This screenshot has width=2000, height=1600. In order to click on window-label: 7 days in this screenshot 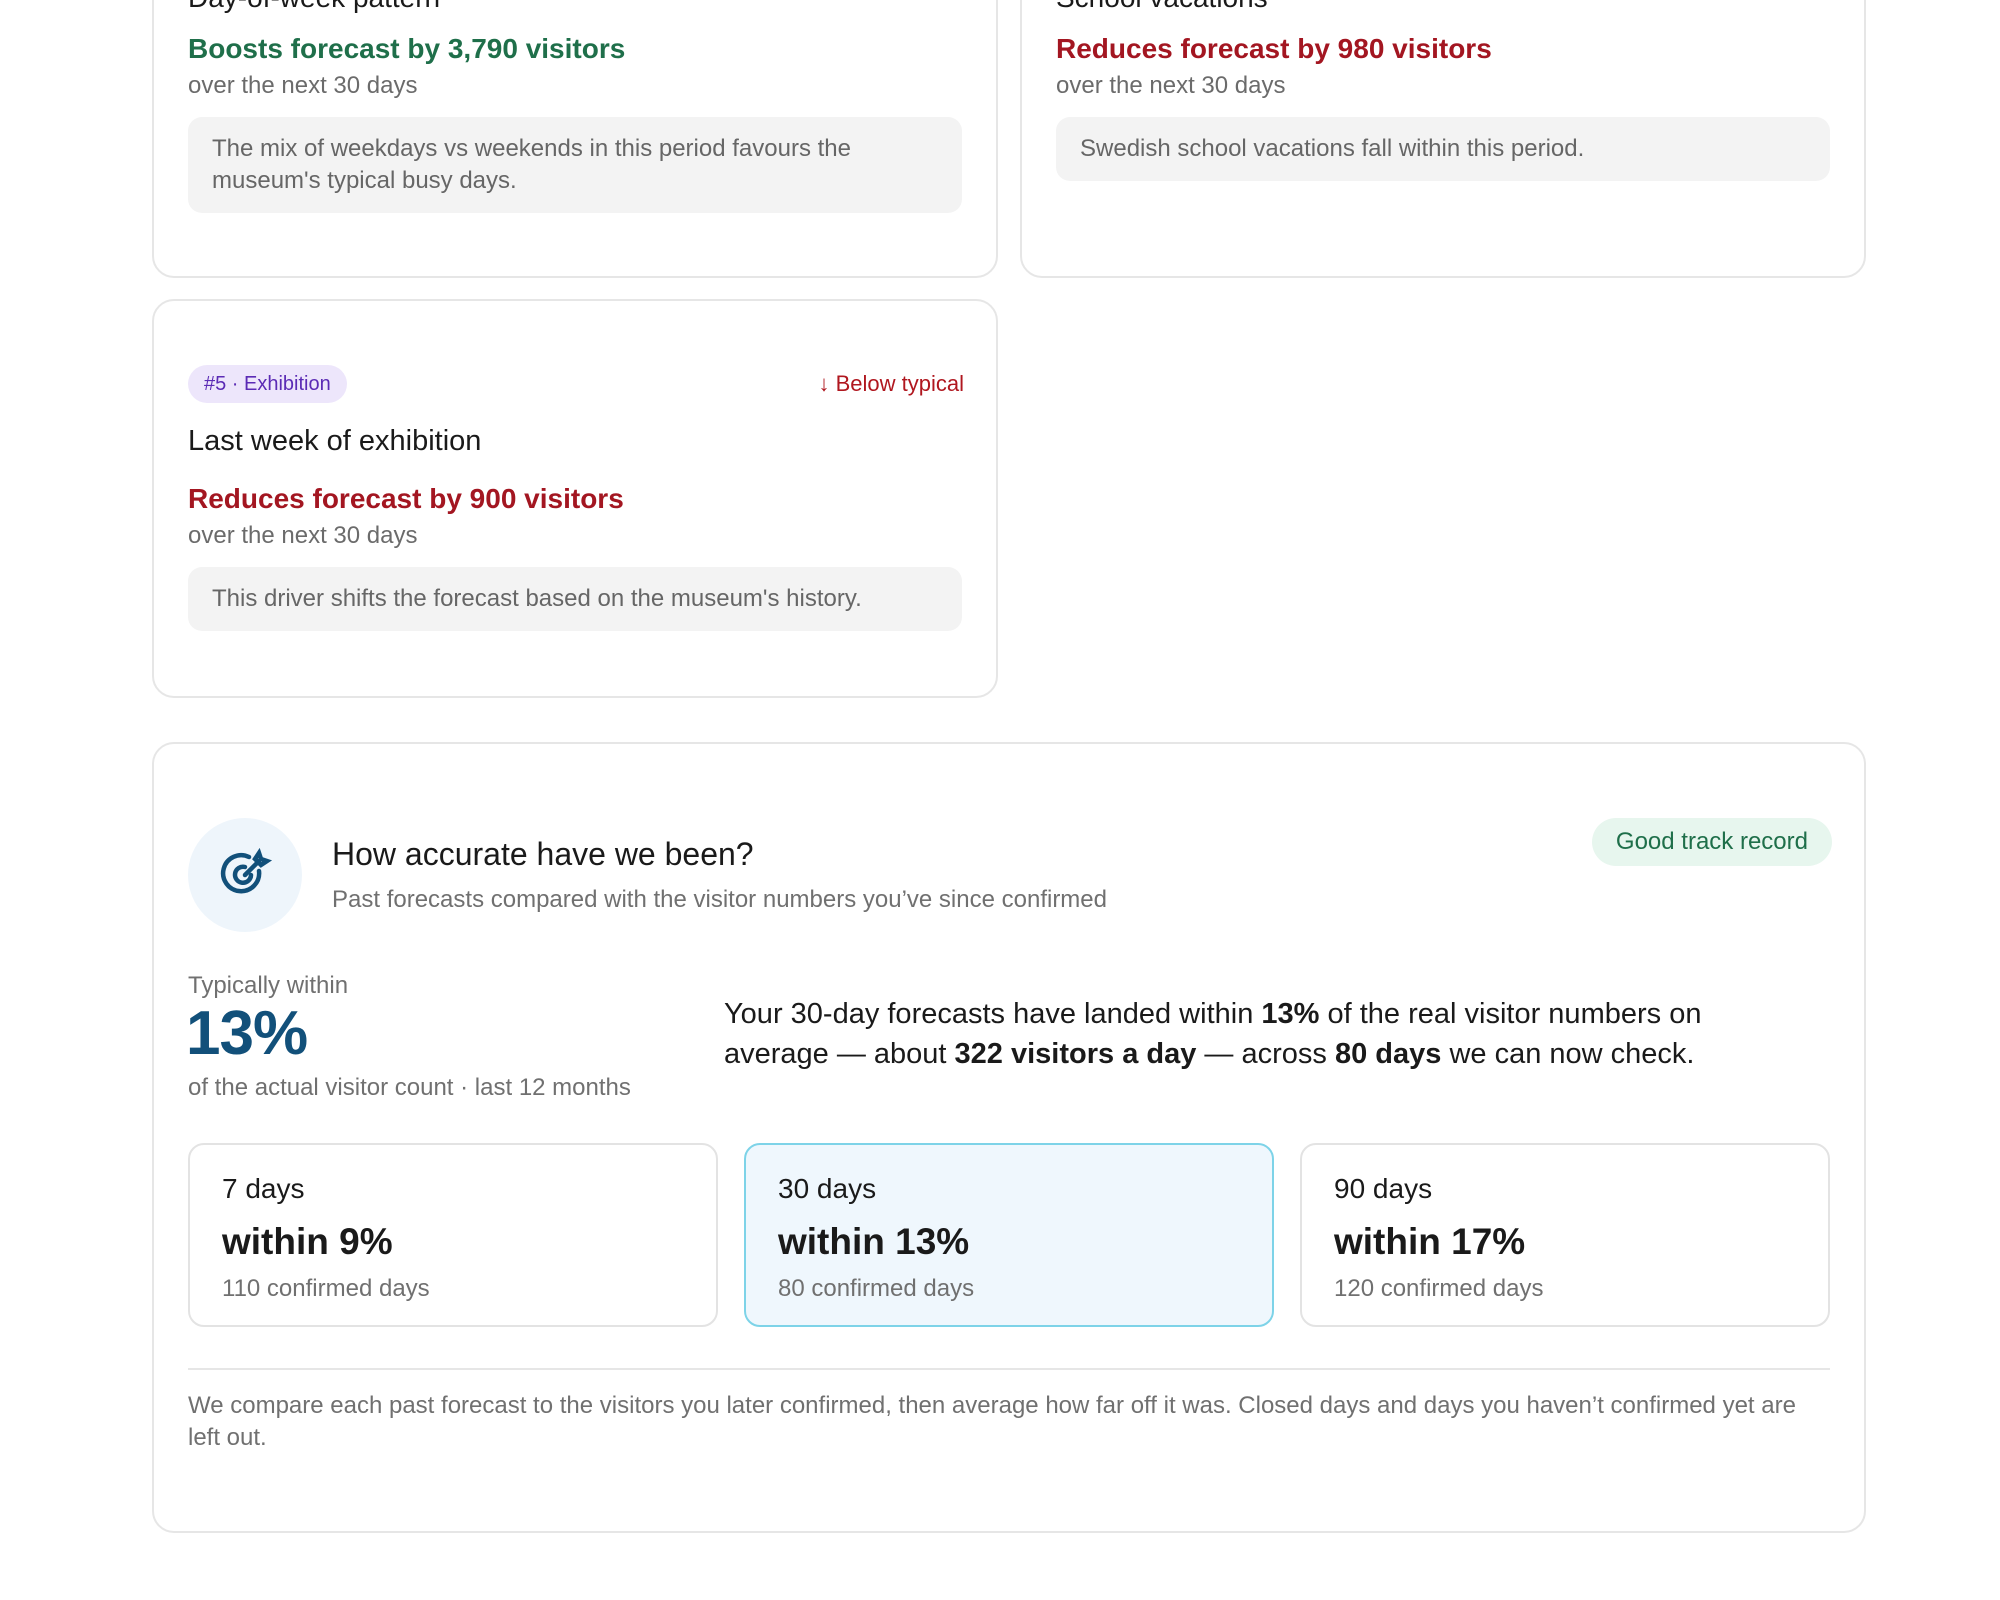, I will do `click(263, 1188)`.